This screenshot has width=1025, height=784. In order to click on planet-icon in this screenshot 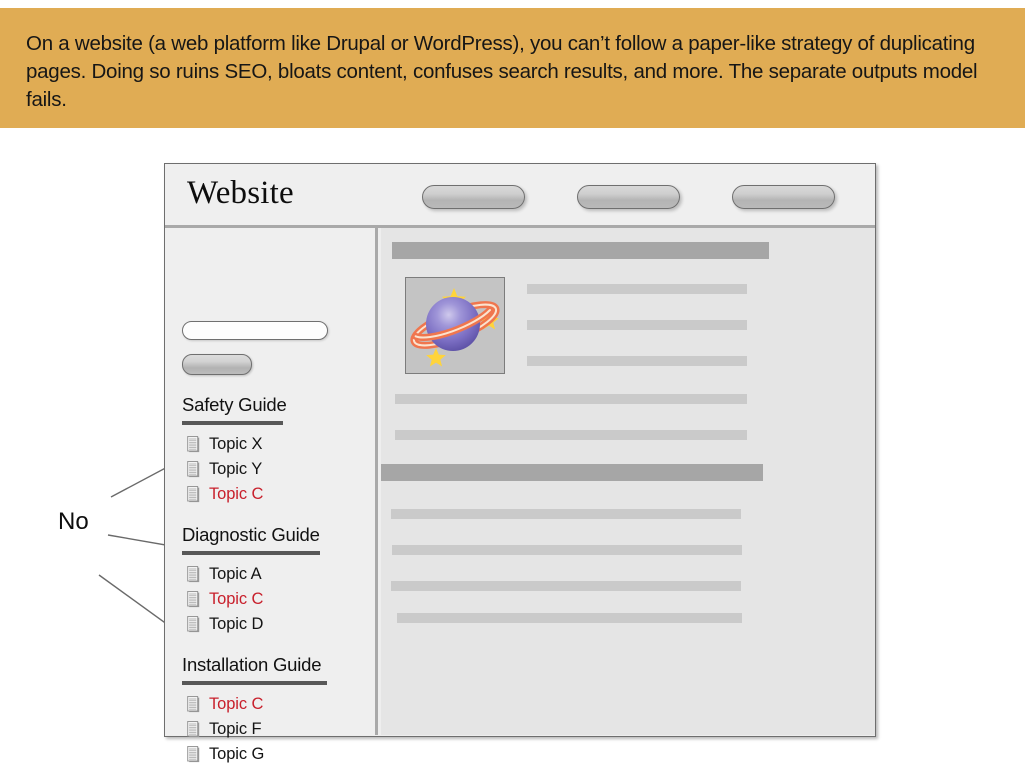, I will do `click(455, 325)`.